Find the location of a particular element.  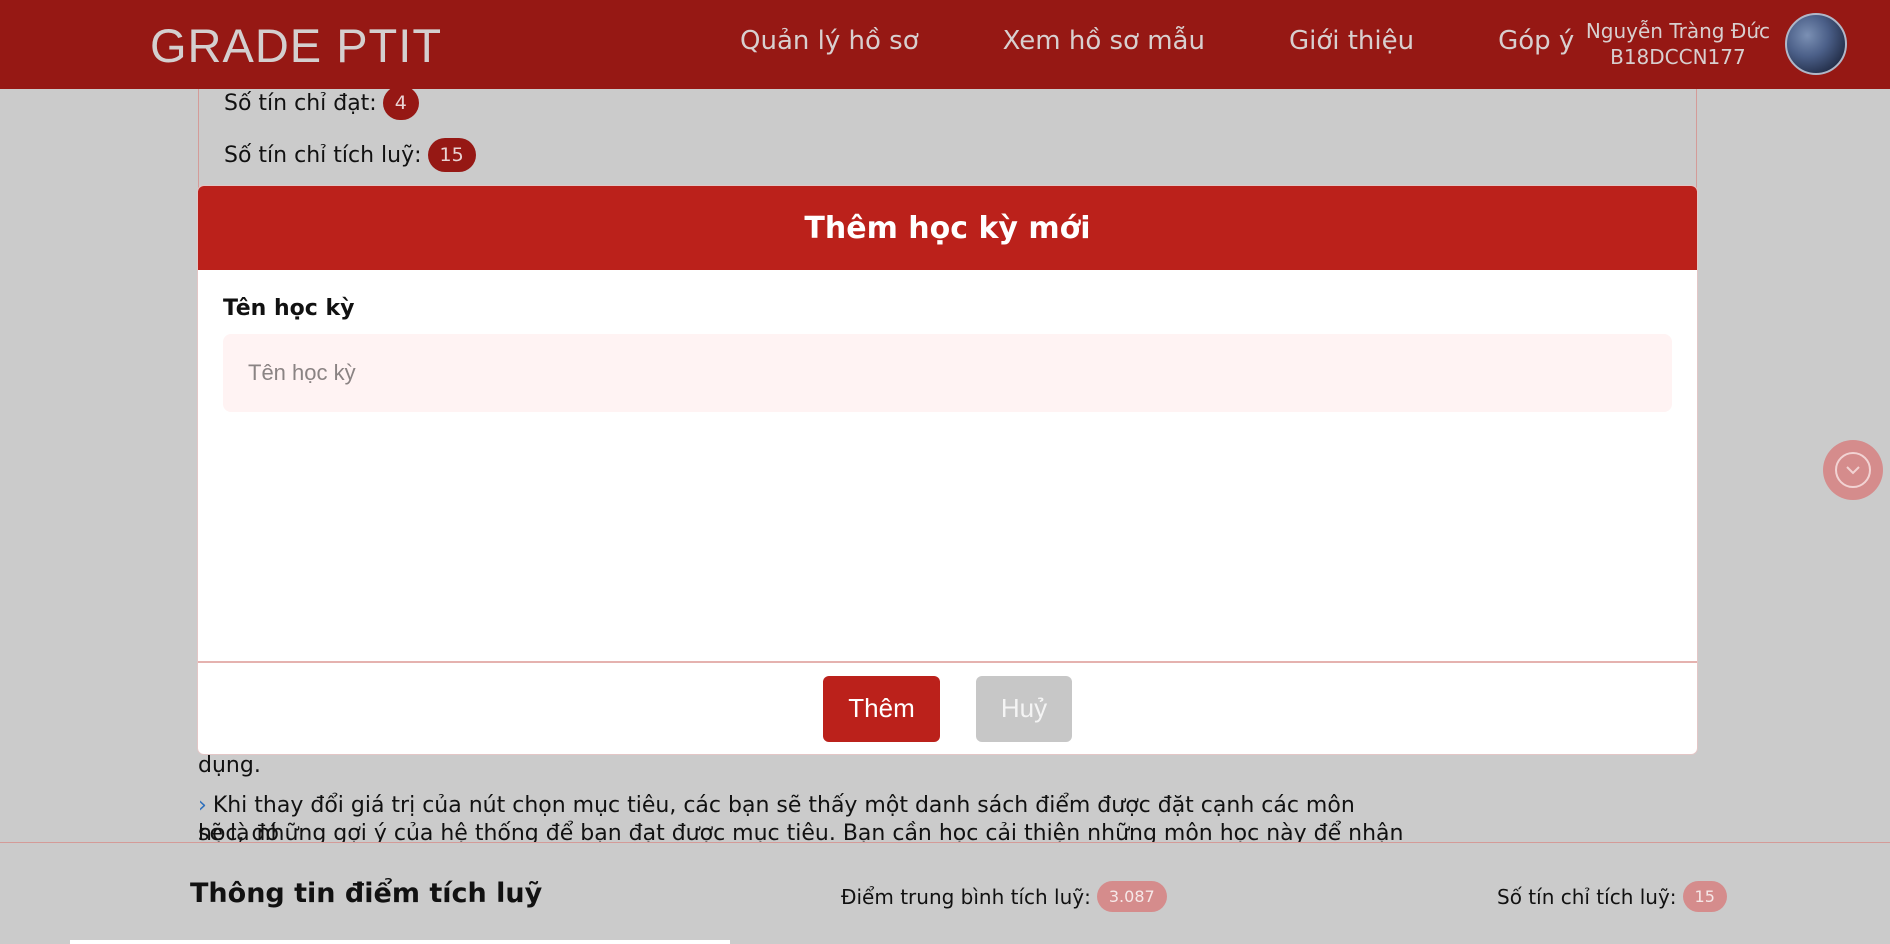

credits-passed-badge: 4 is located at coordinates (400, 103).